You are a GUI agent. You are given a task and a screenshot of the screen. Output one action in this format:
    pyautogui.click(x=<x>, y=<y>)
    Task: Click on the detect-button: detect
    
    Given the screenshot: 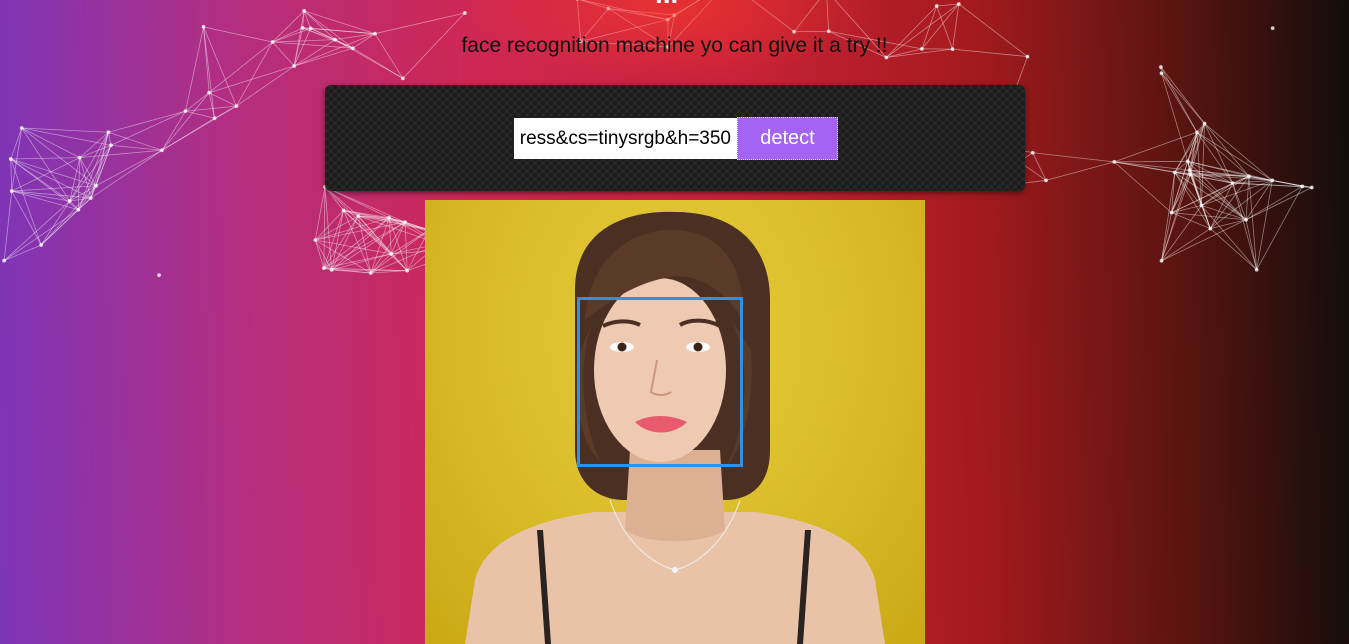 What is the action you would take?
    pyautogui.click(x=787, y=138)
    